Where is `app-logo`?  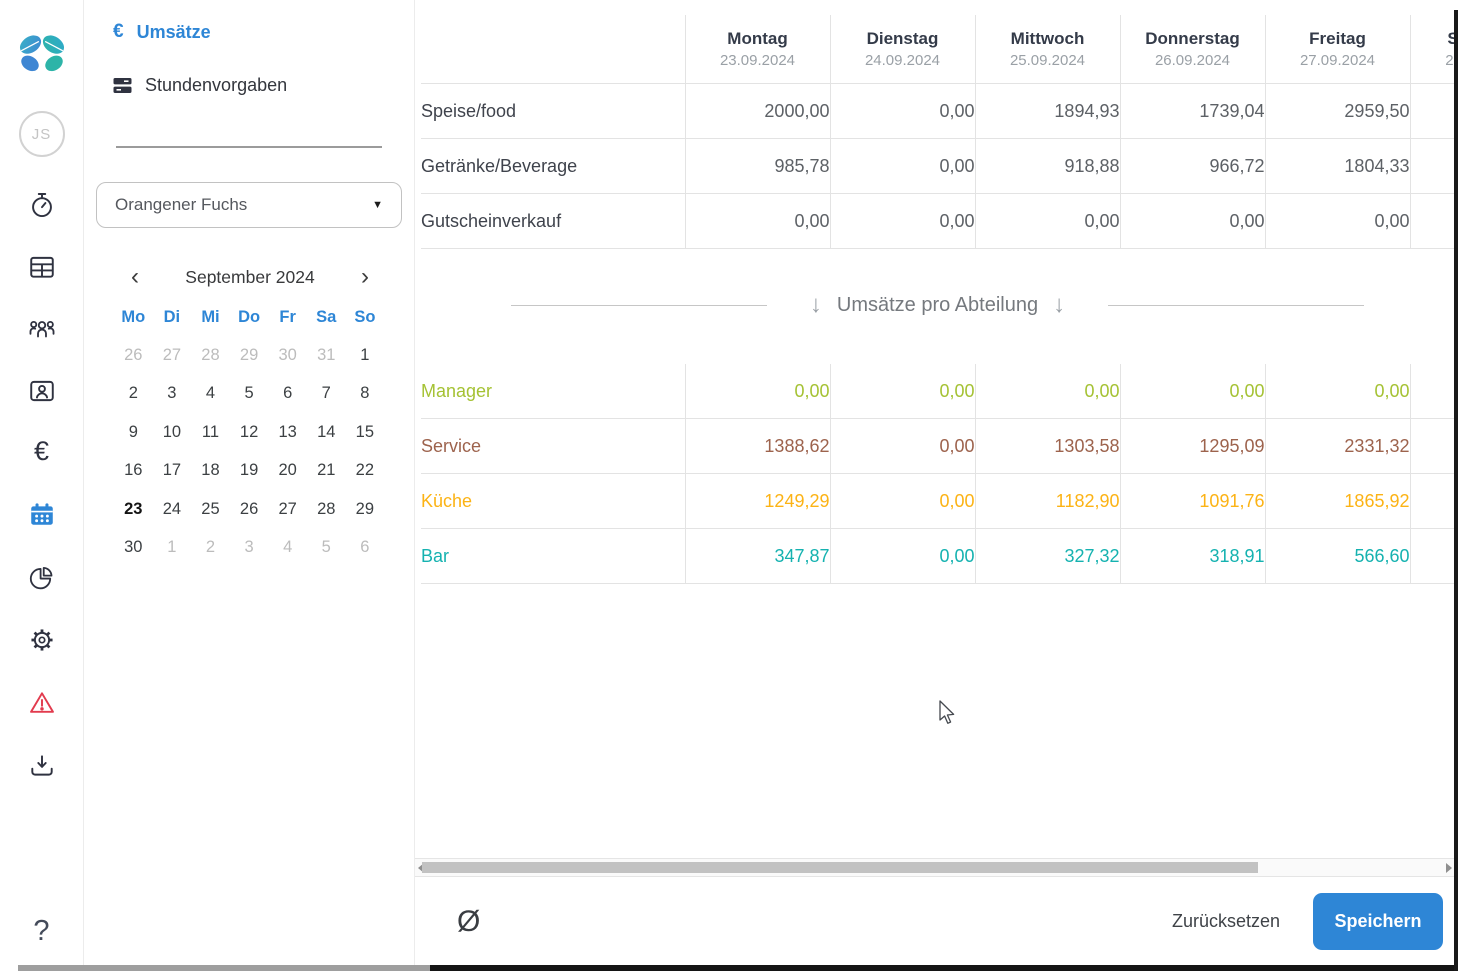 app-logo is located at coordinates (42, 55).